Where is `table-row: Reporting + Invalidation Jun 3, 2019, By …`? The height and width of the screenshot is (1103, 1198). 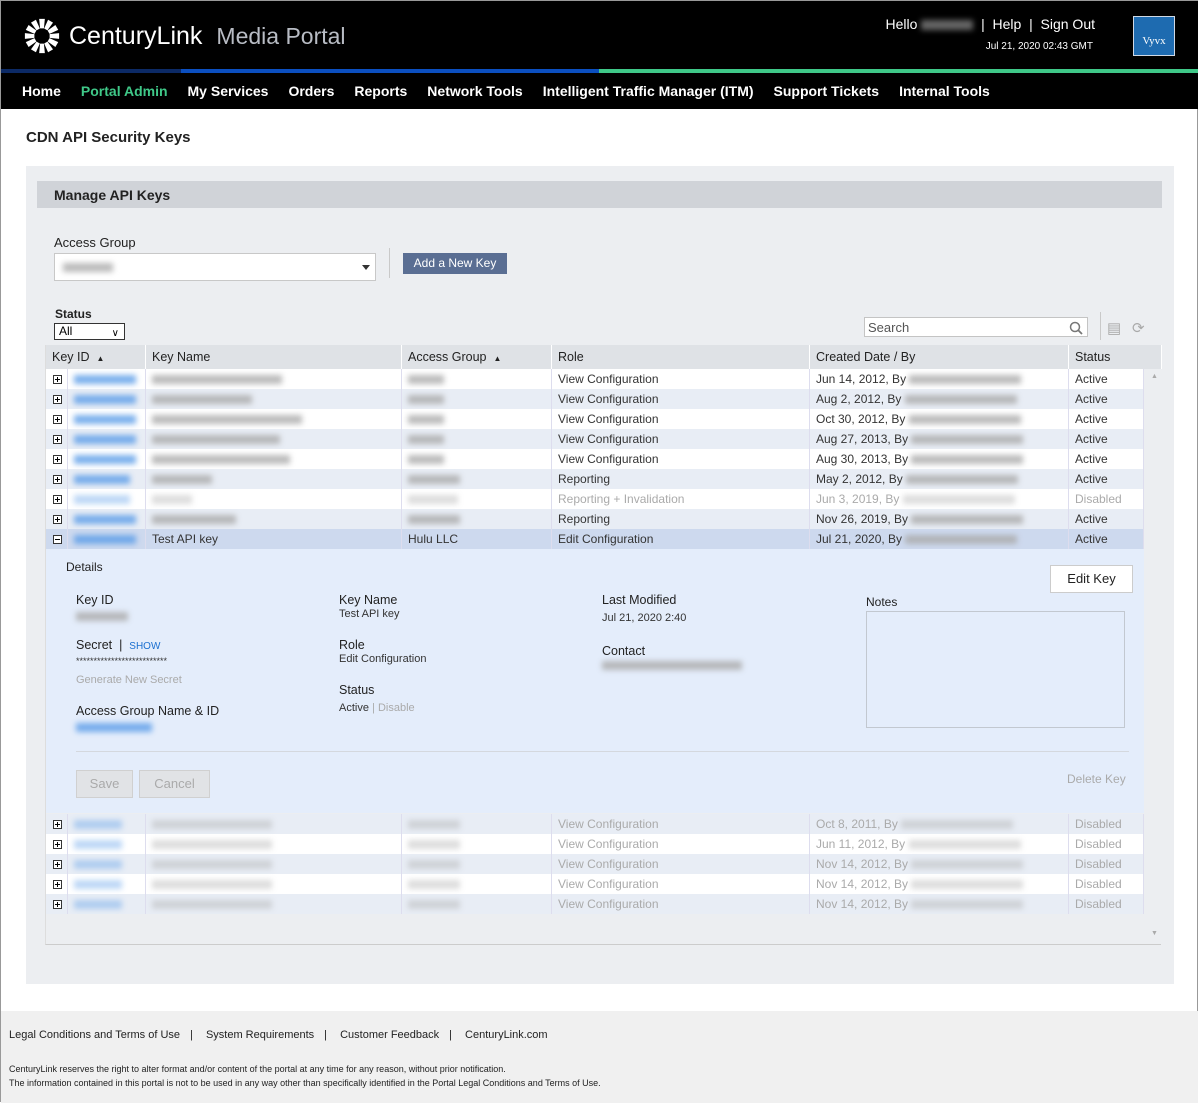 table-row: Reporting + Invalidation Jun 3, 2019, By … is located at coordinates (595, 499).